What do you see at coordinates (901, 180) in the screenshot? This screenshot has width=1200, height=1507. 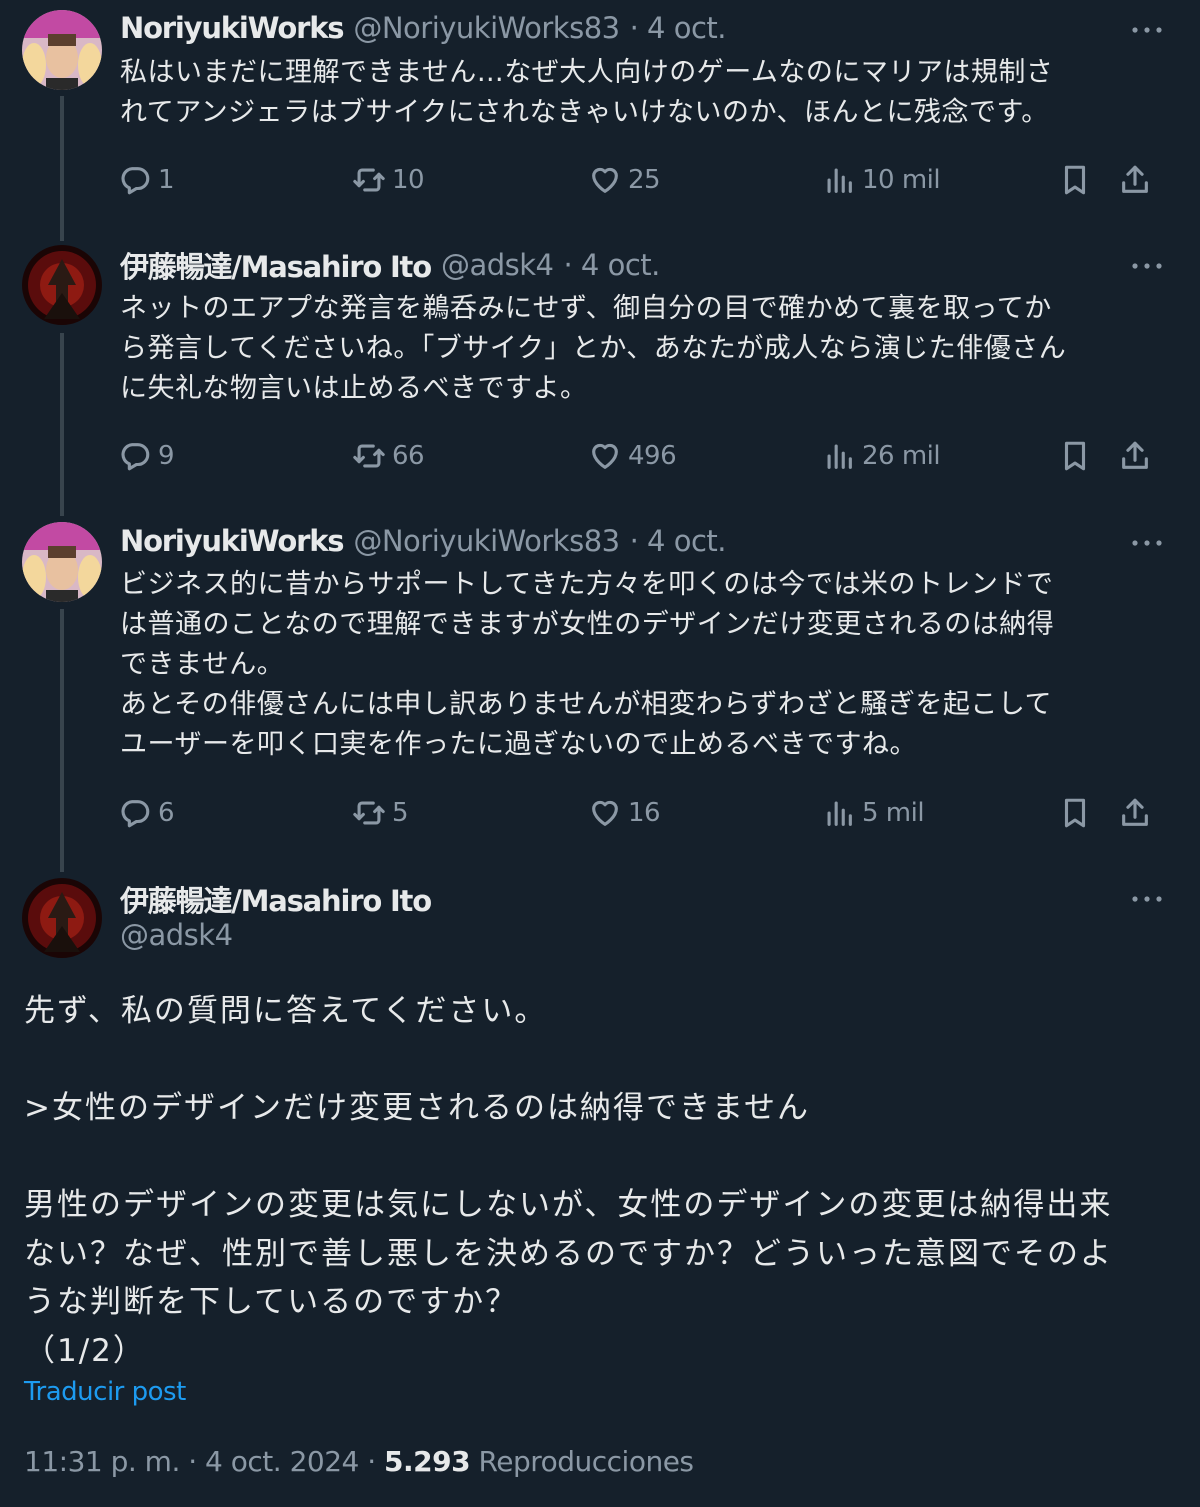 I see `views-count: 10 mil` at bounding box center [901, 180].